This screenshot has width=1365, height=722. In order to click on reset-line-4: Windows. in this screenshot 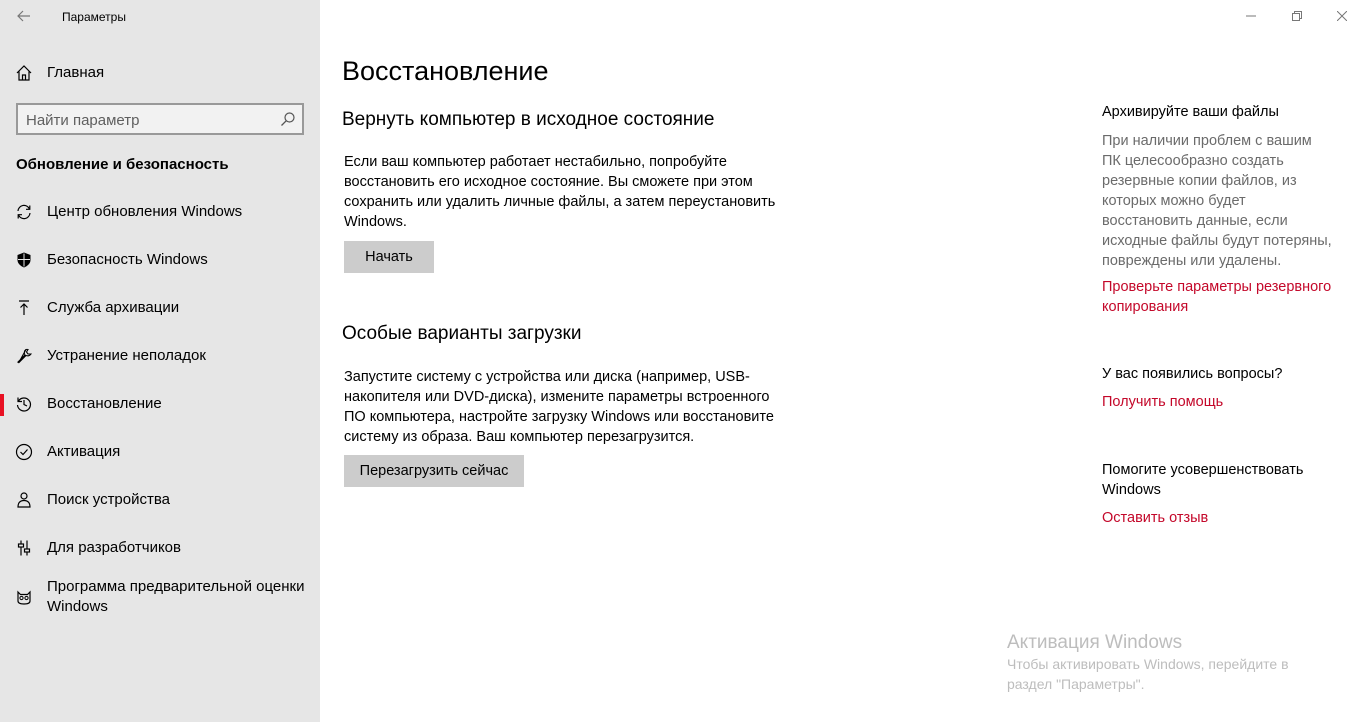, I will do `click(375, 222)`.